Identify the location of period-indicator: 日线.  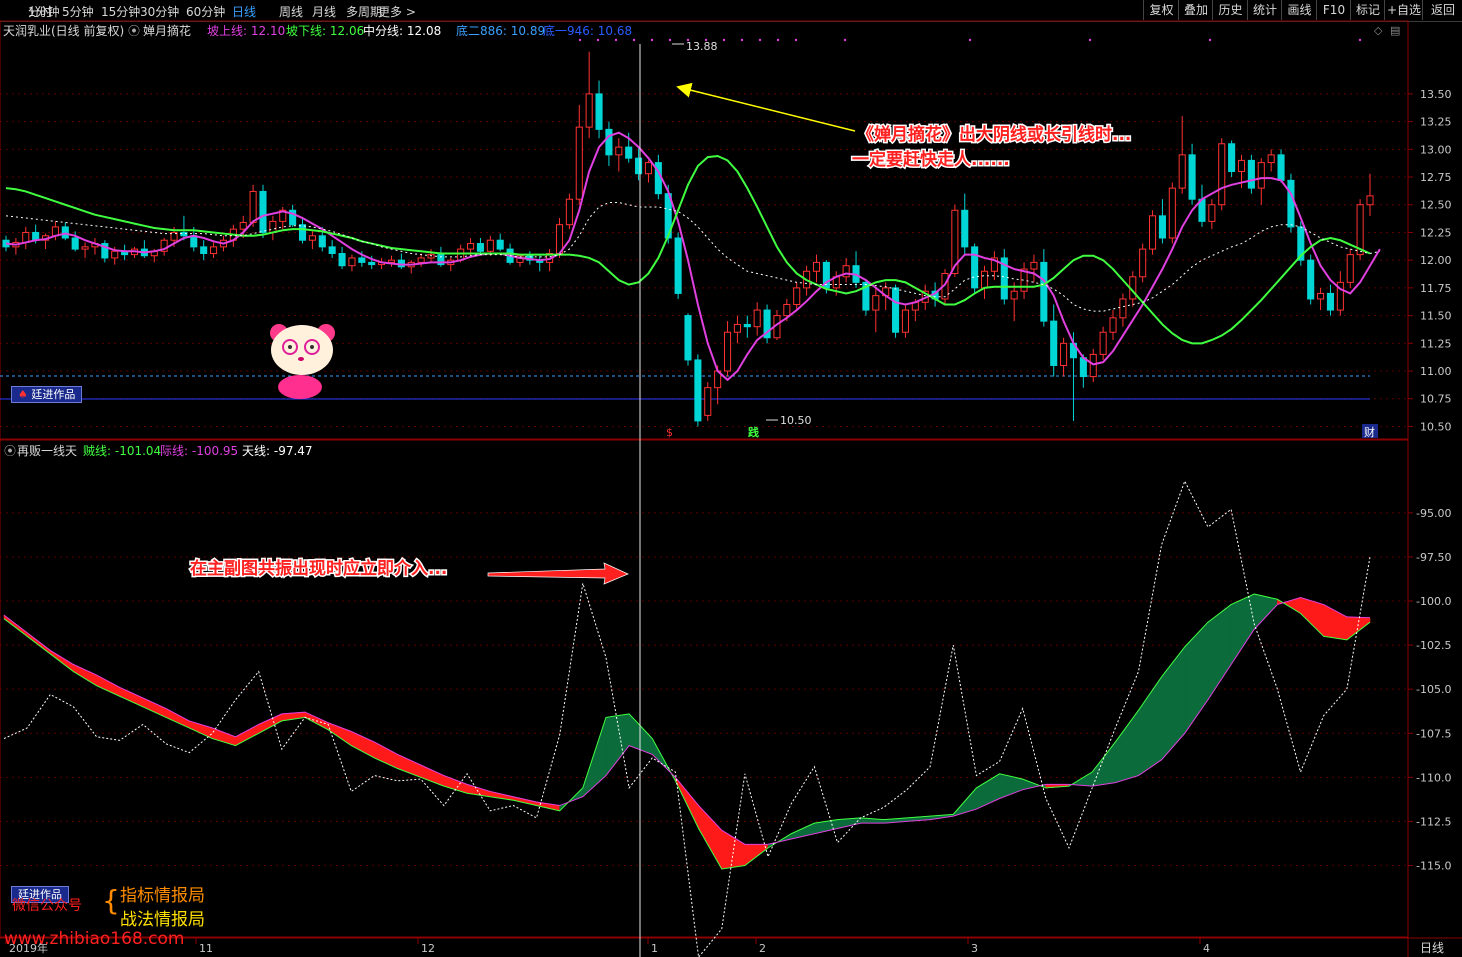
(1432, 948).